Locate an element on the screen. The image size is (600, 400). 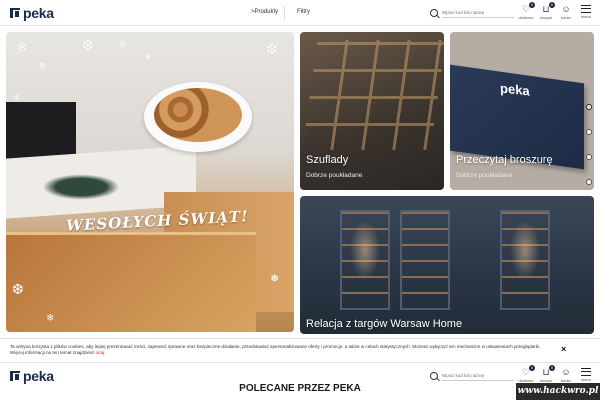
brochure-logo: peka is located at coordinates (514, 89).